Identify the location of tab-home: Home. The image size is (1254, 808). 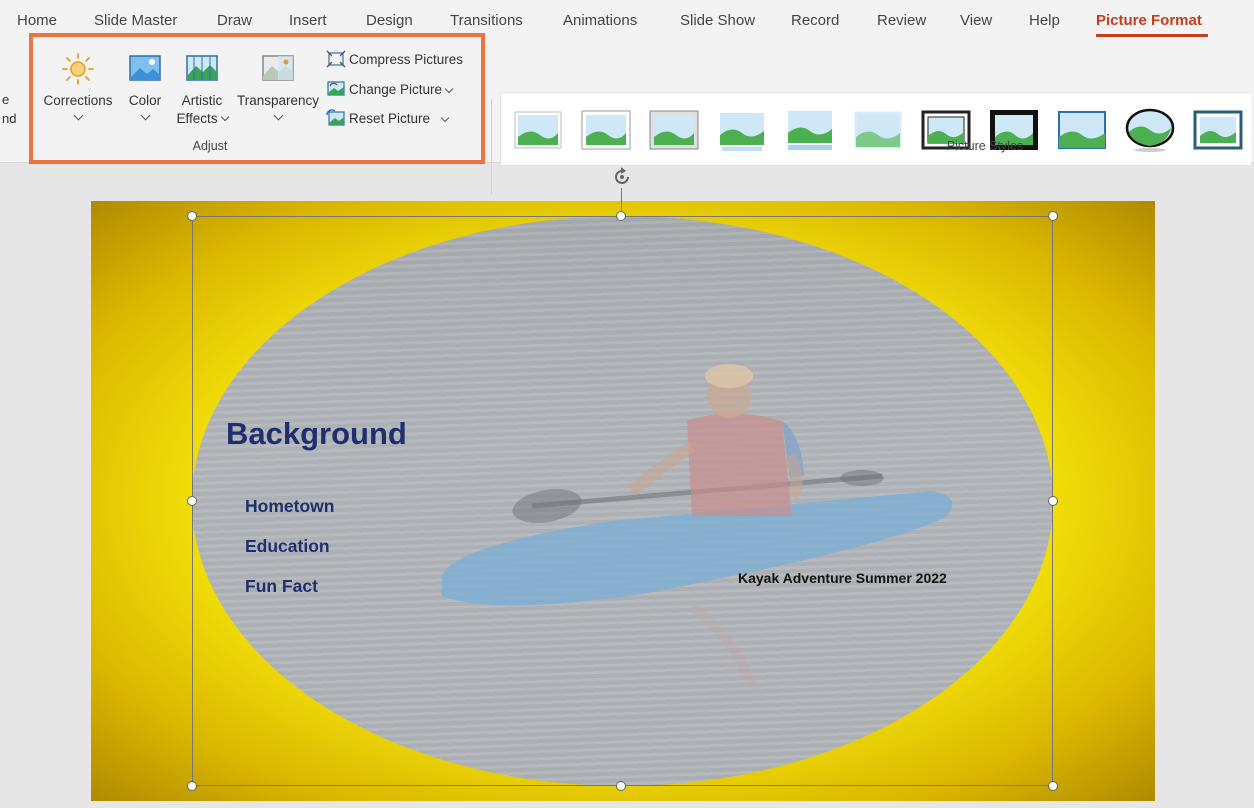
(37, 20).